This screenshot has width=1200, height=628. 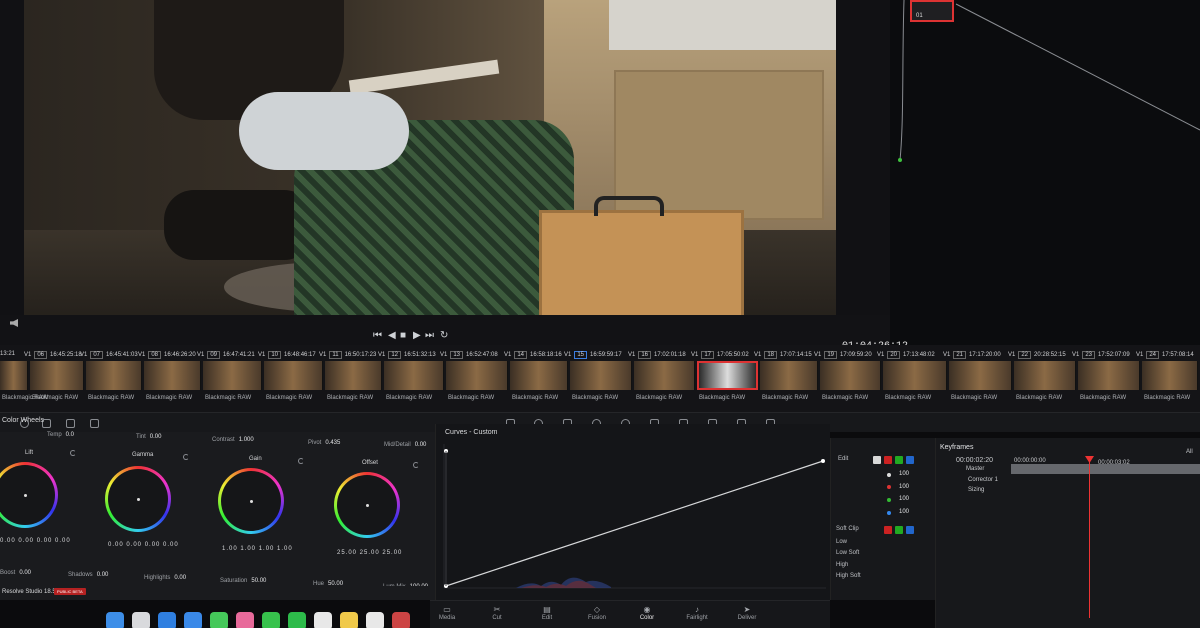 I want to click on tint-param: Tint 0.00, so click(x=148, y=437).